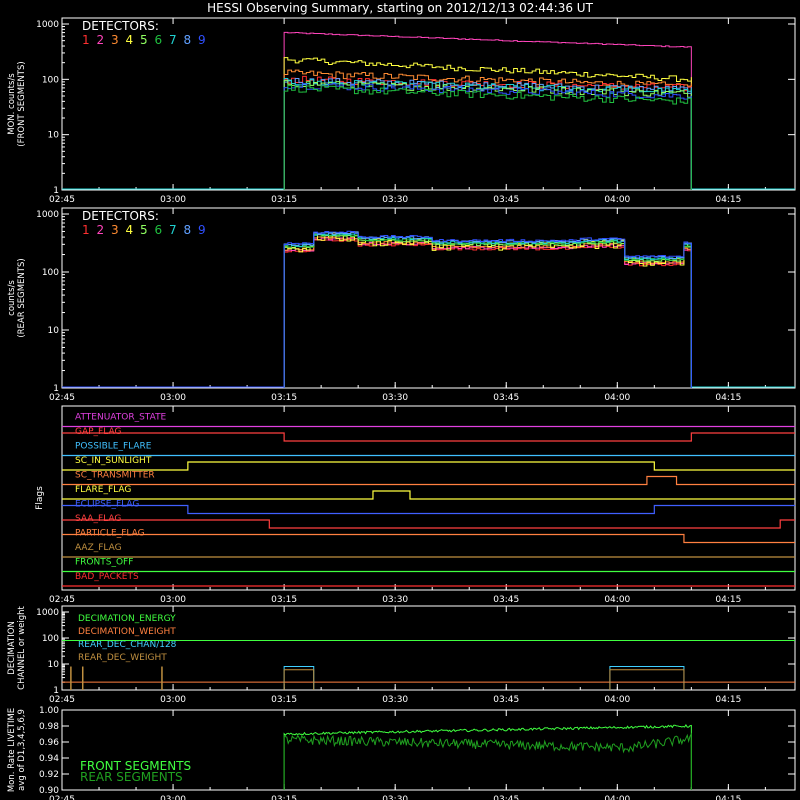 This screenshot has width=800, height=800. I want to click on flag-label: FLARE_FLAG, so click(103, 490).